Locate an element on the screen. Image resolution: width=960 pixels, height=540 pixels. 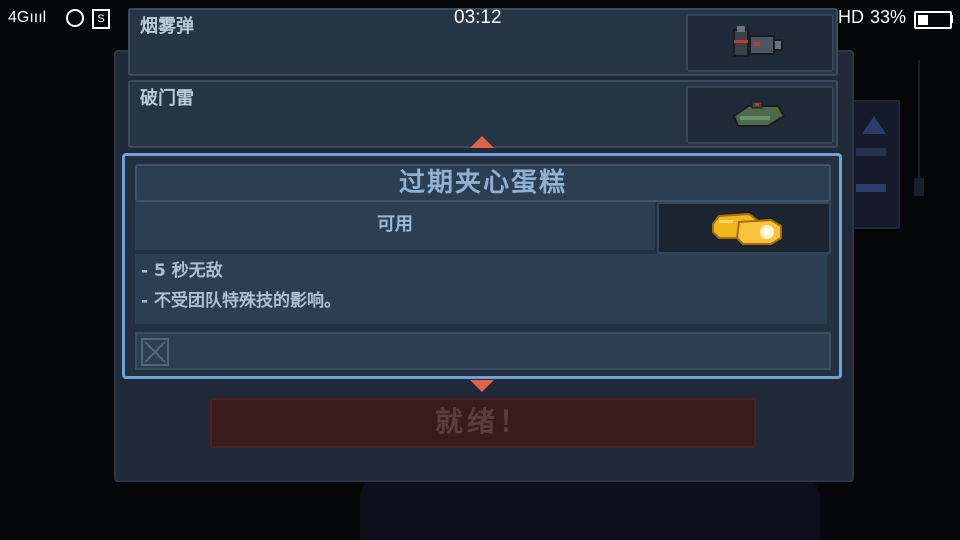
list-item-label: 破门雷 is located at coordinates (167, 98).